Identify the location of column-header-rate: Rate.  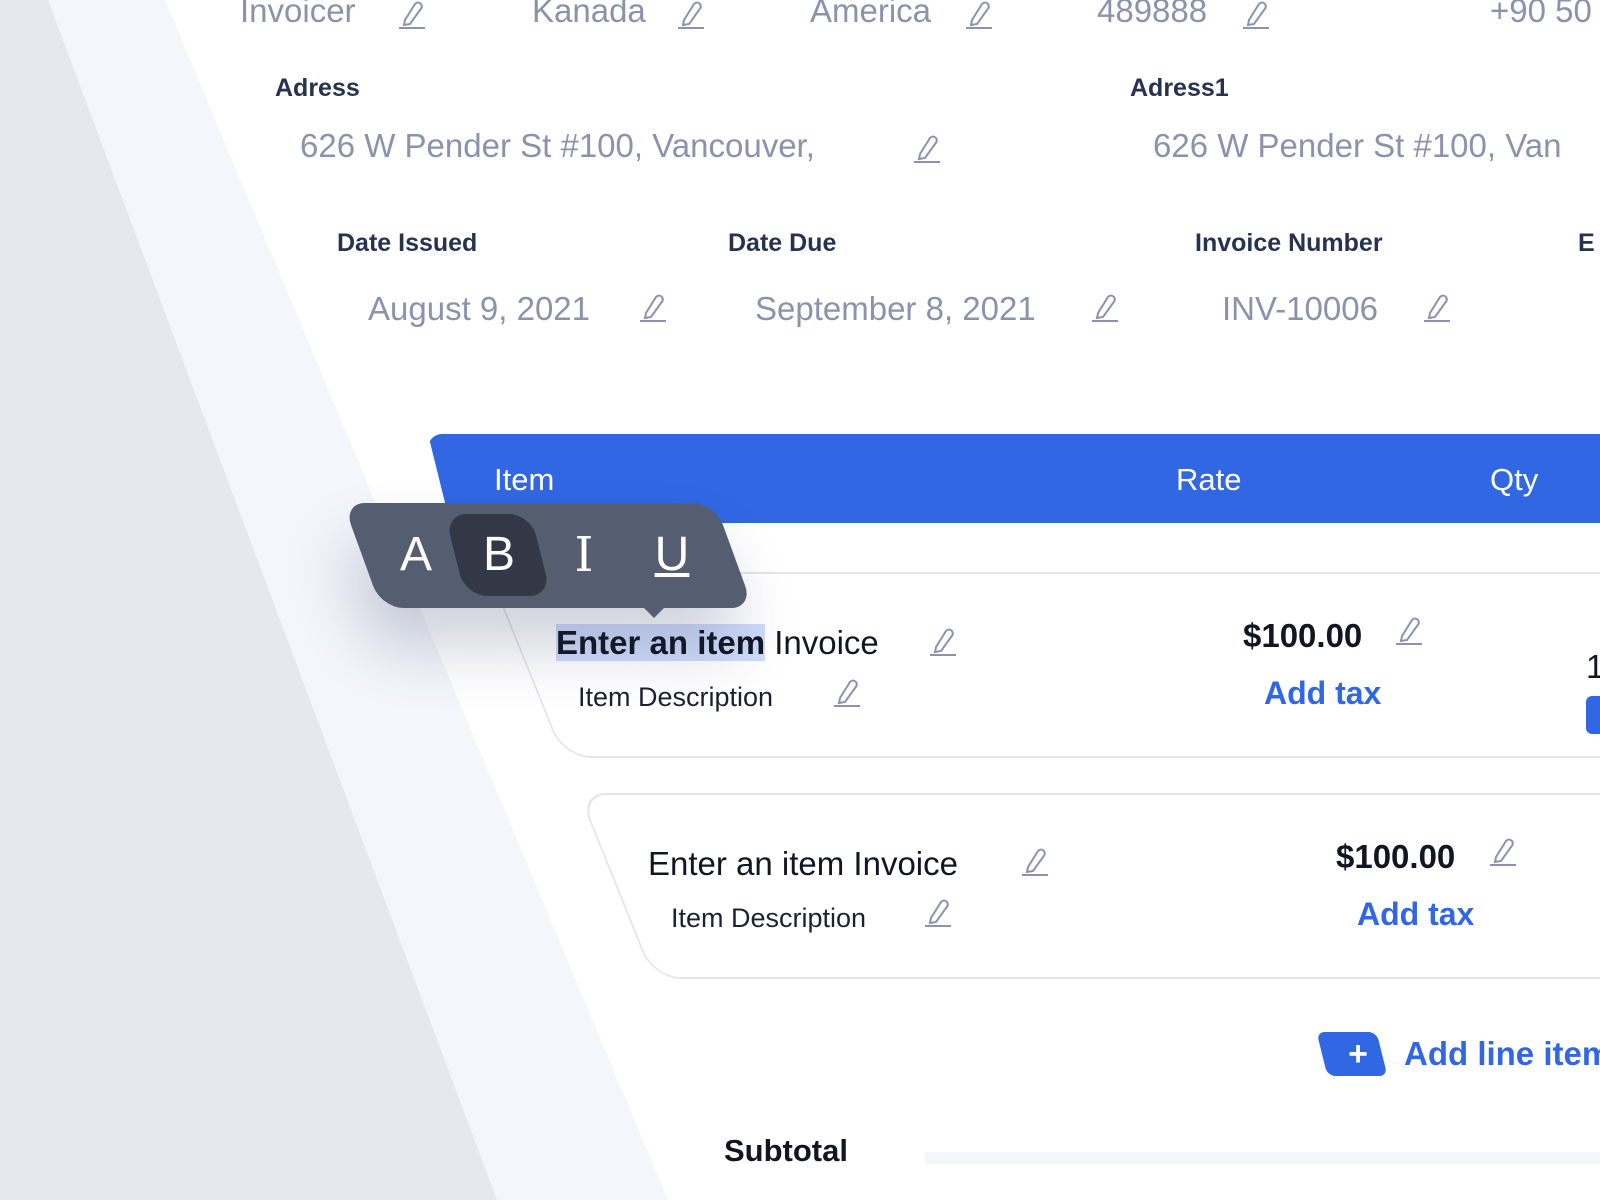
(1209, 479).